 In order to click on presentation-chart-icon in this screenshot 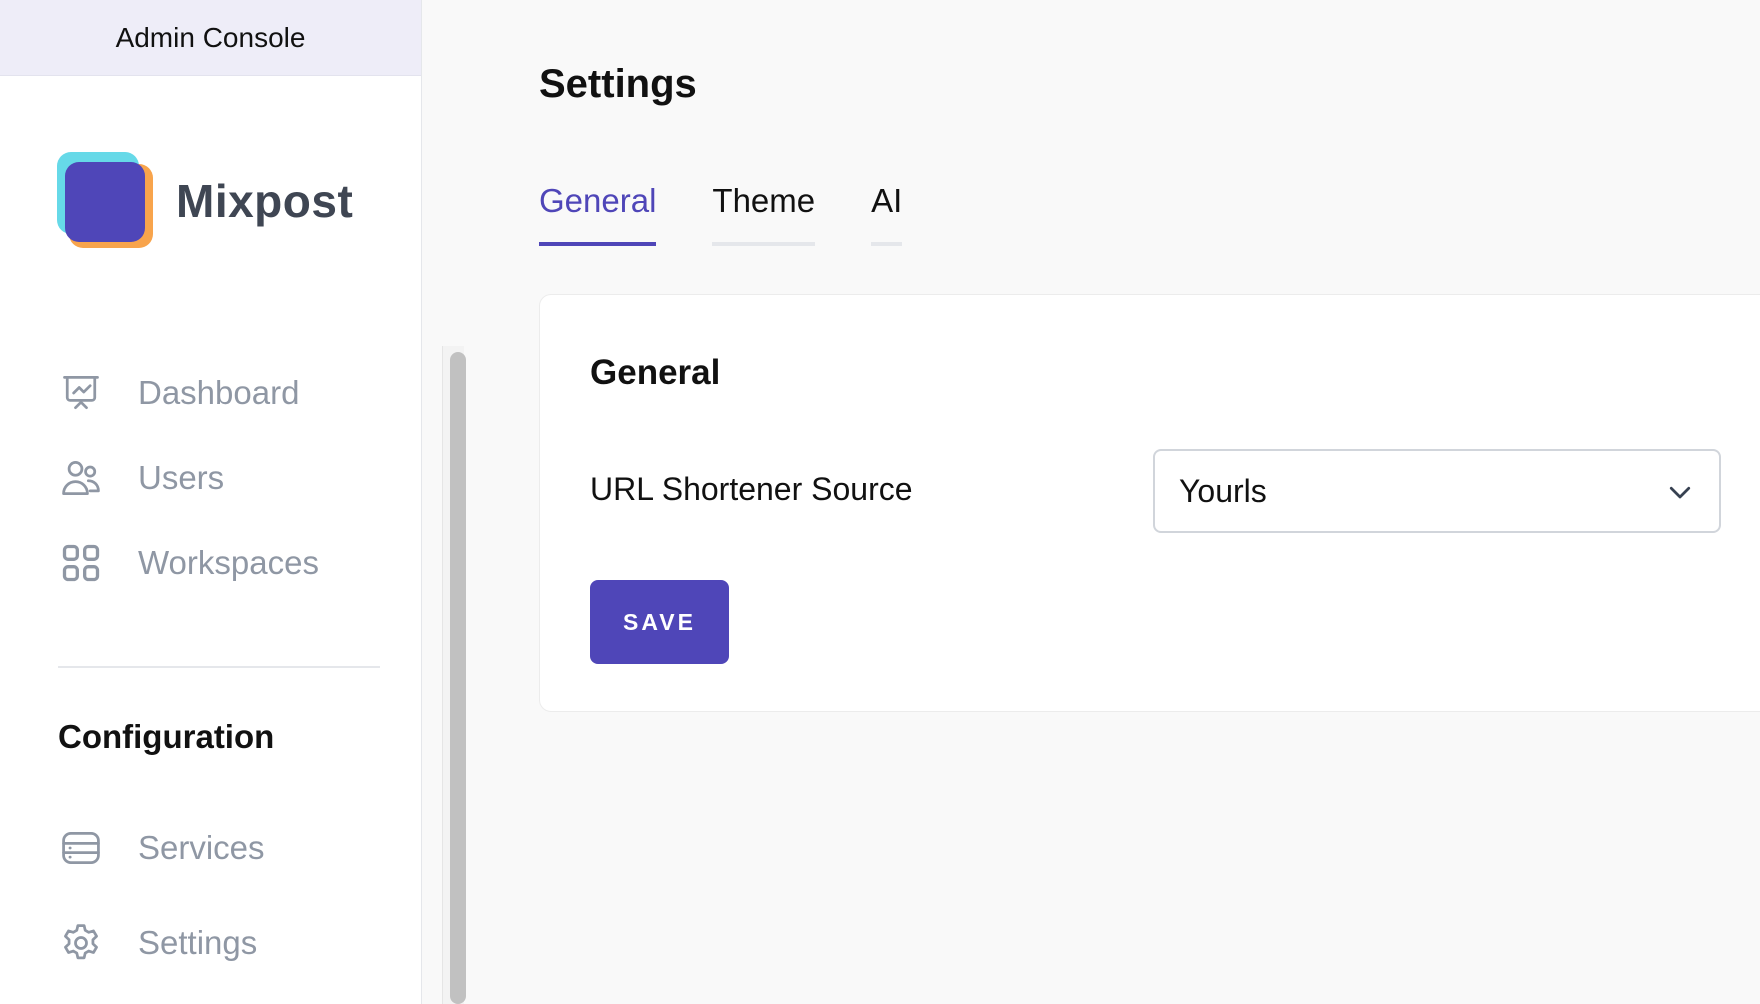, I will do `click(81, 393)`.